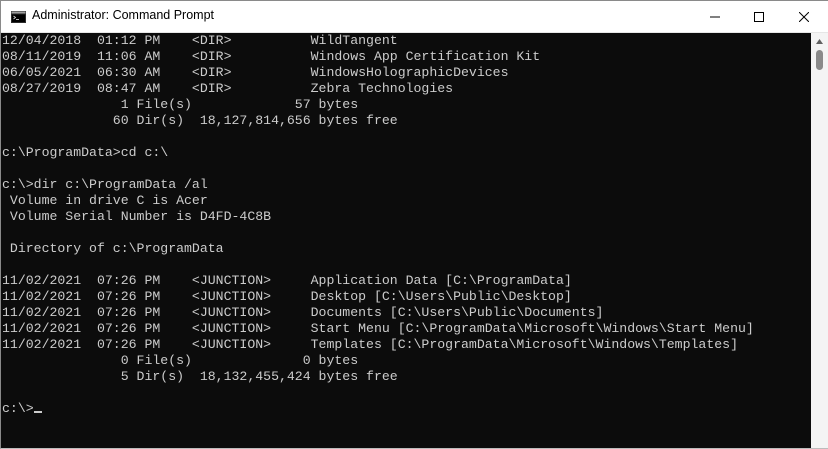  What do you see at coordinates (239, 104) in the screenshot?
I see `console-line: 1 File(s) 57 bytes` at bounding box center [239, 104].